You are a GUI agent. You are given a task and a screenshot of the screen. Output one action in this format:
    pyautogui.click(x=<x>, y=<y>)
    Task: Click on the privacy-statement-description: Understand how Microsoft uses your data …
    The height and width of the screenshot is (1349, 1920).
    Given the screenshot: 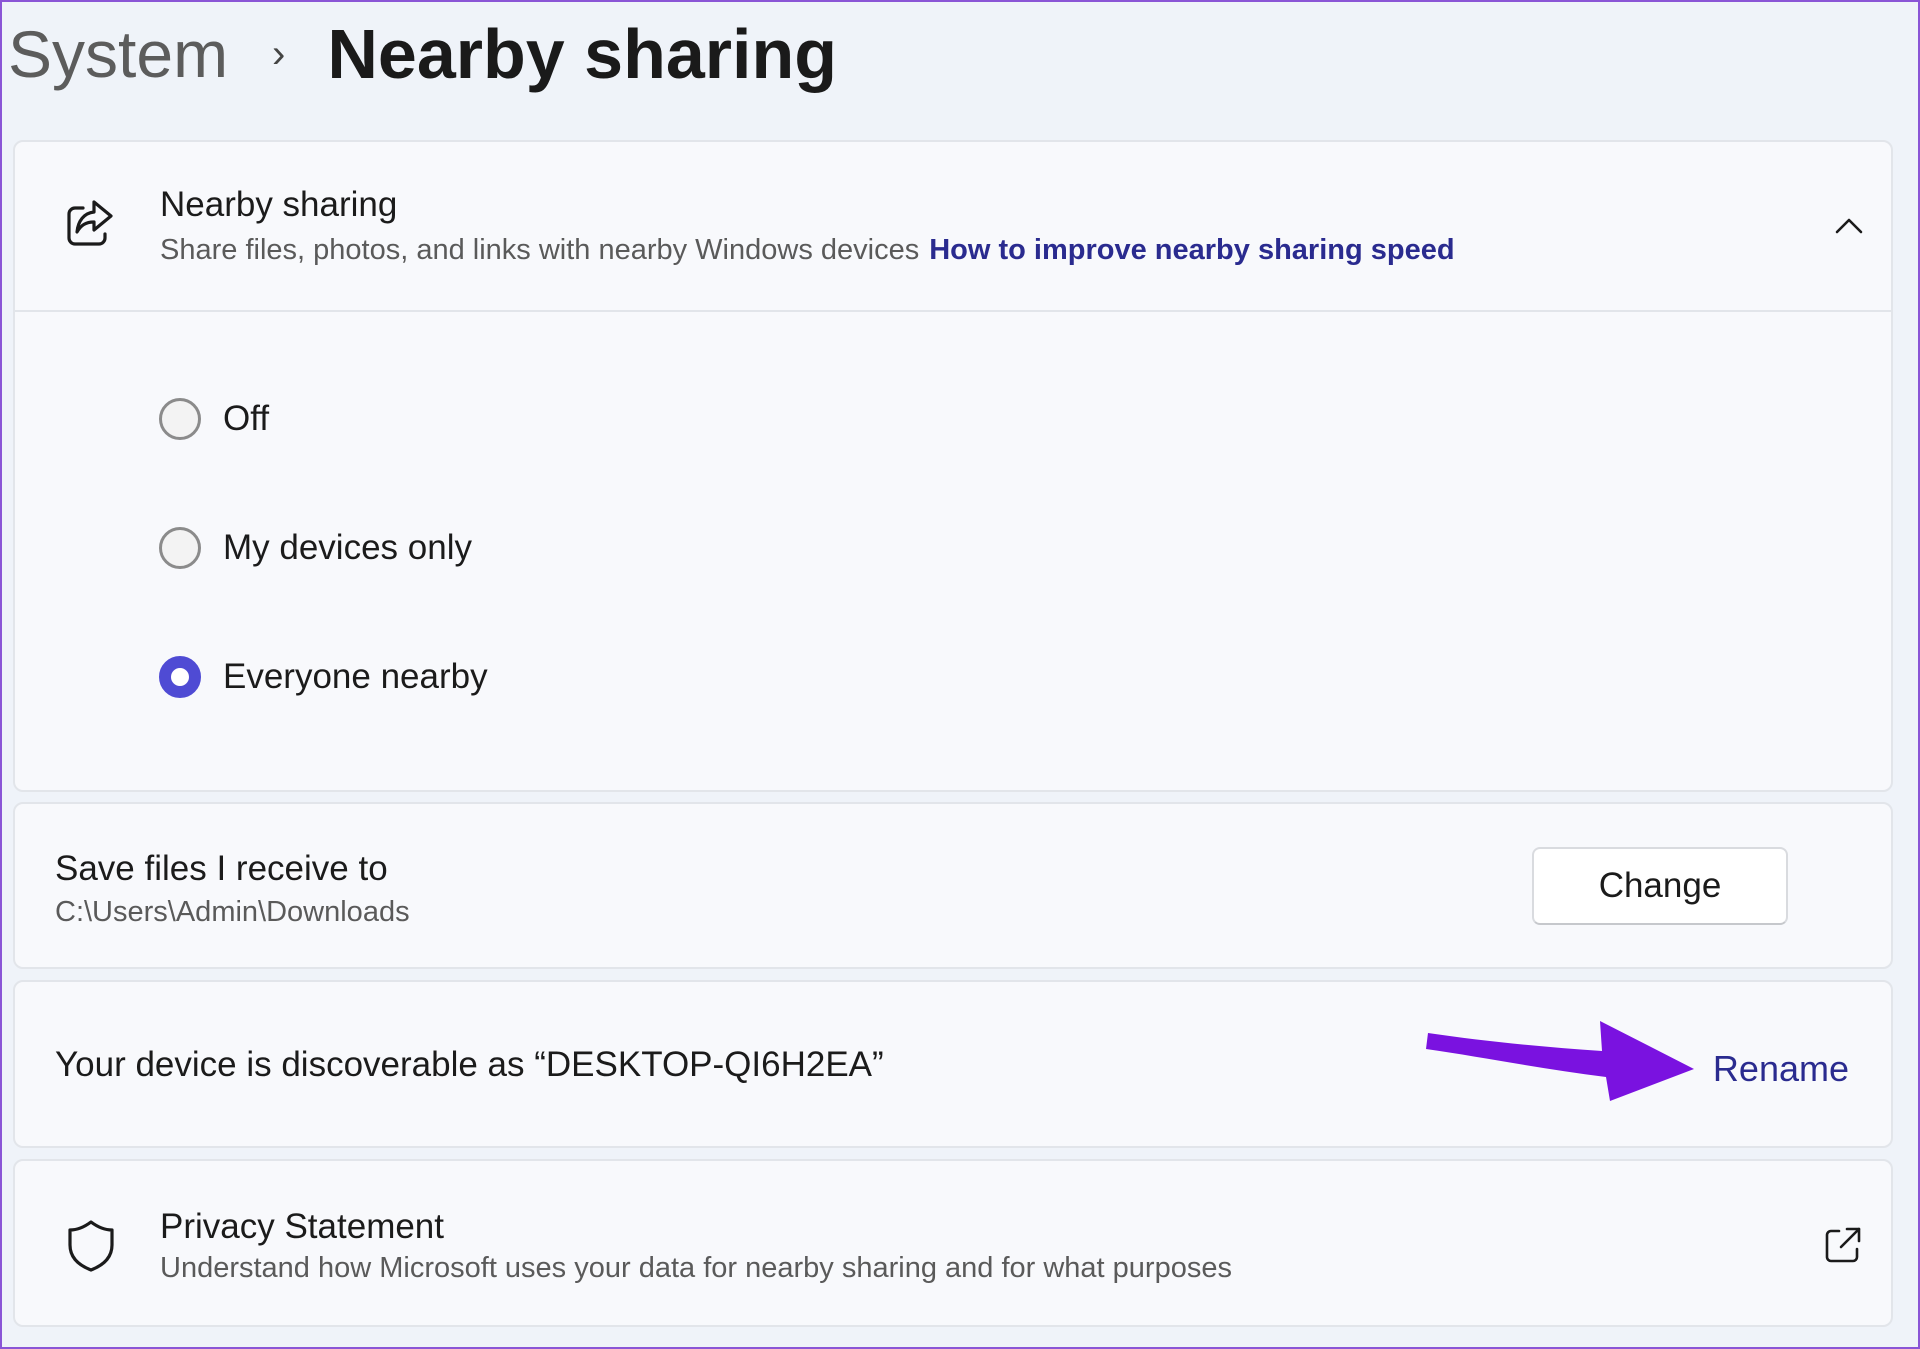 What is the action you would take?
    pyautogui.click(x=696, y=1268)
    